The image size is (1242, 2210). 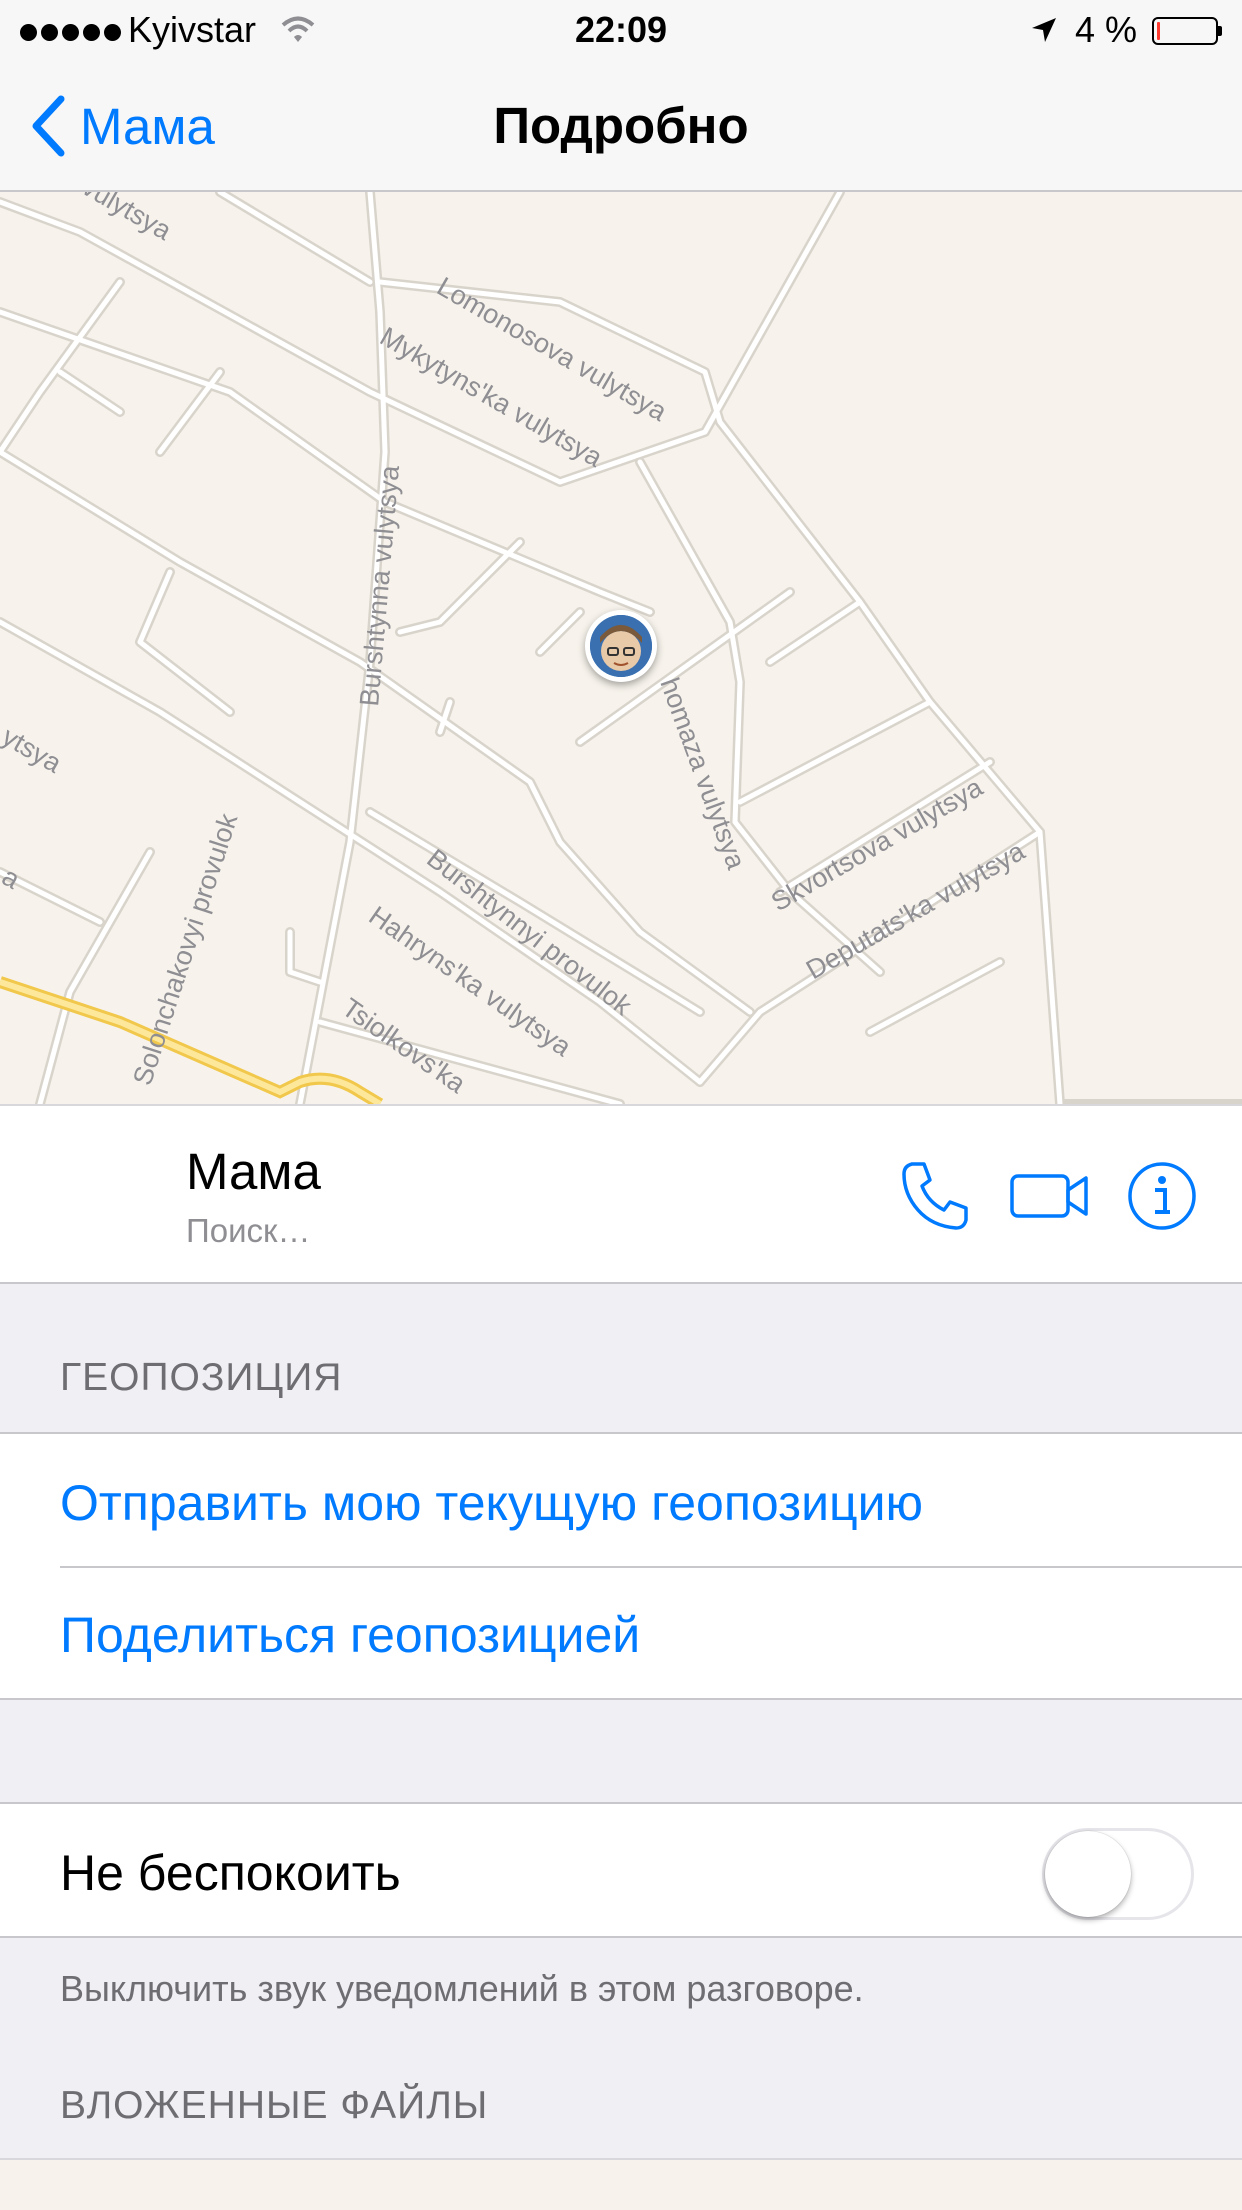 I want to click on contact-name: Мама, so click(x=253, y=1171).